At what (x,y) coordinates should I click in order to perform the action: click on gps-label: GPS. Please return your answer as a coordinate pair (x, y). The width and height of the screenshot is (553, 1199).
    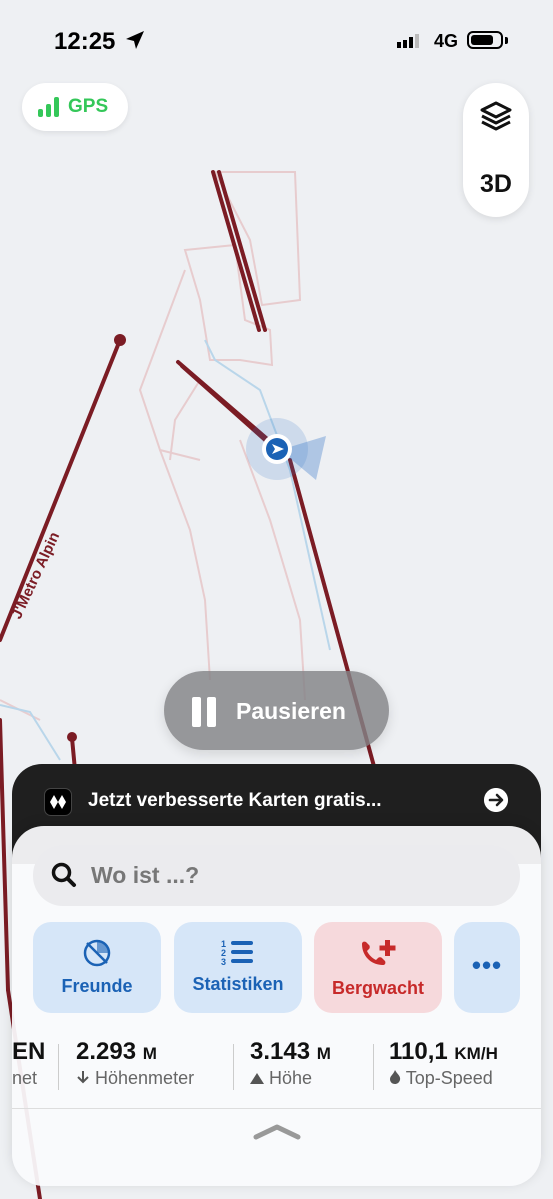
    Looking at the image, I should click on (88, 106).